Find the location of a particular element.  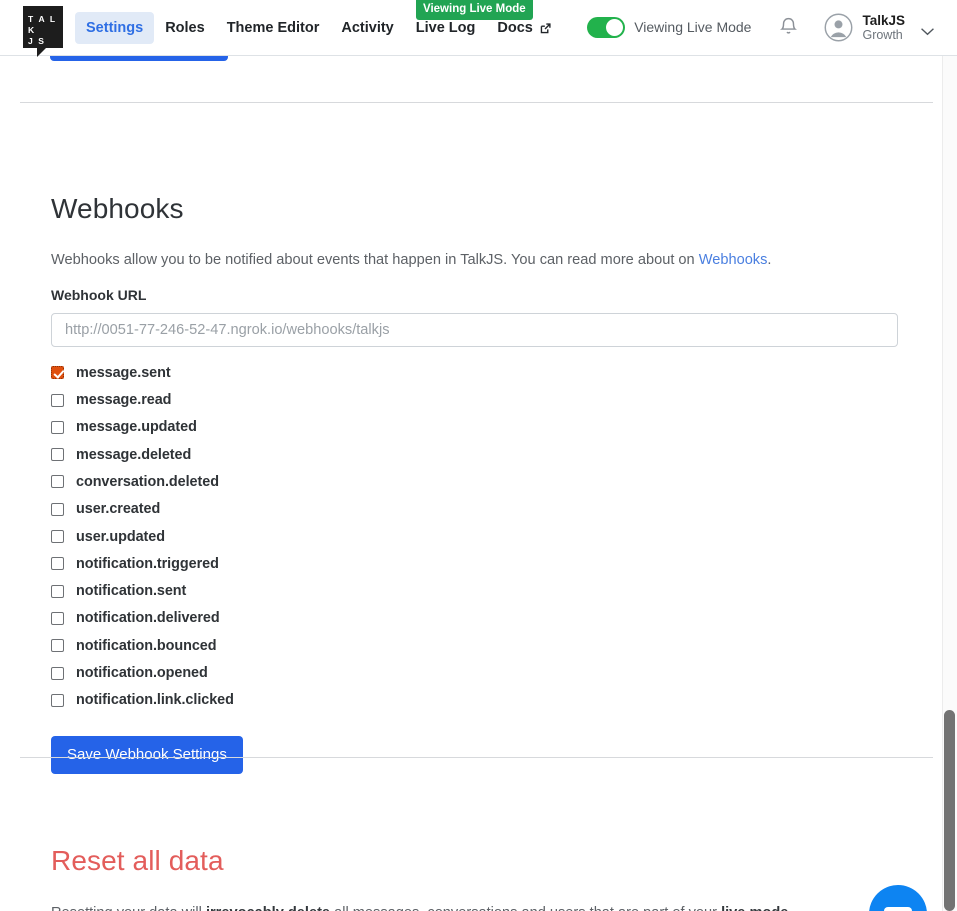

bell-icon is located at coordinates (789, 26).